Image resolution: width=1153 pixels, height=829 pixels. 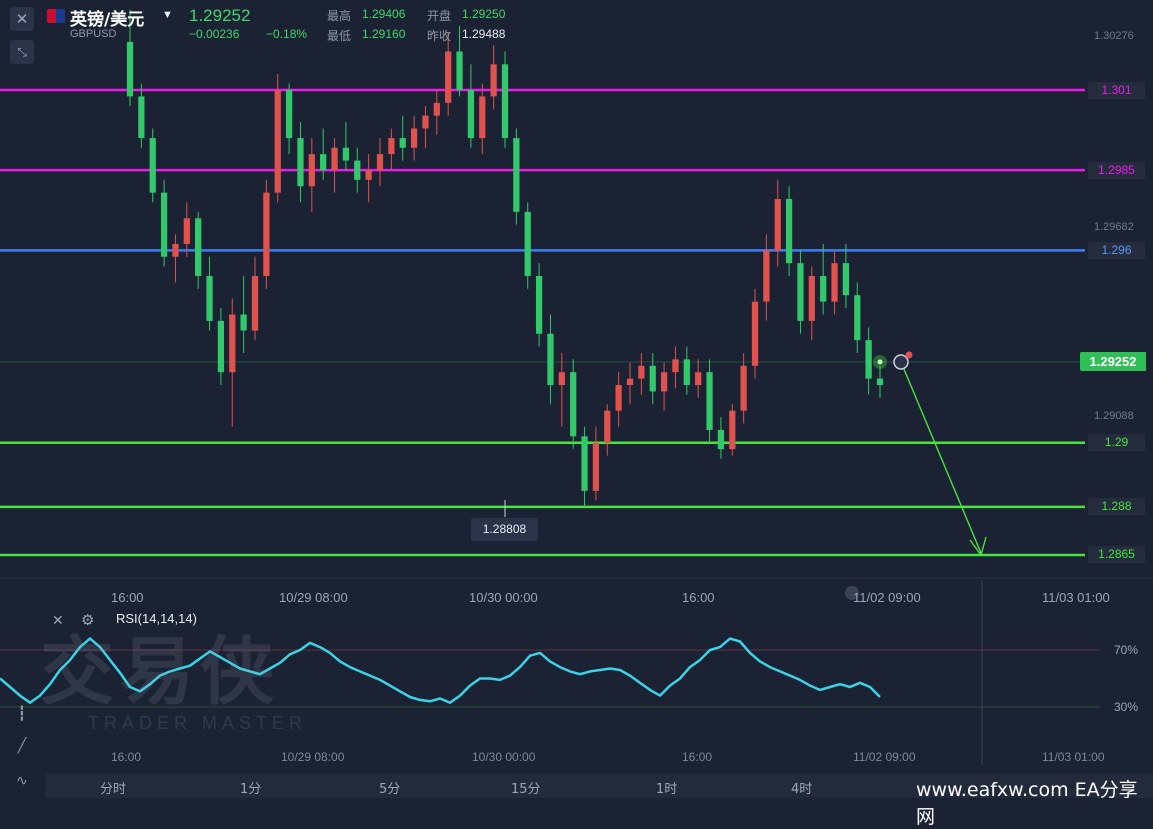 I want to click on watermark-logo: 交易侠, so click(x=160, y=672).